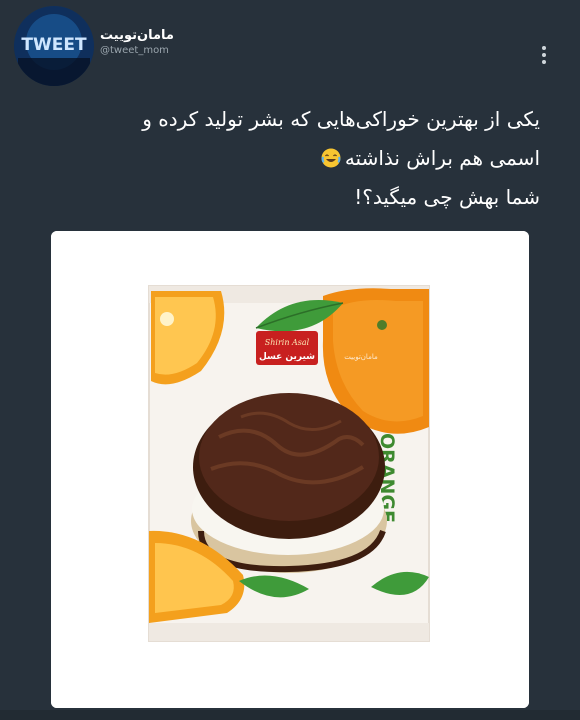  I want to click on tweet-header: TWEET مامان‌توییت @tweet_mom, so click(290, 45).